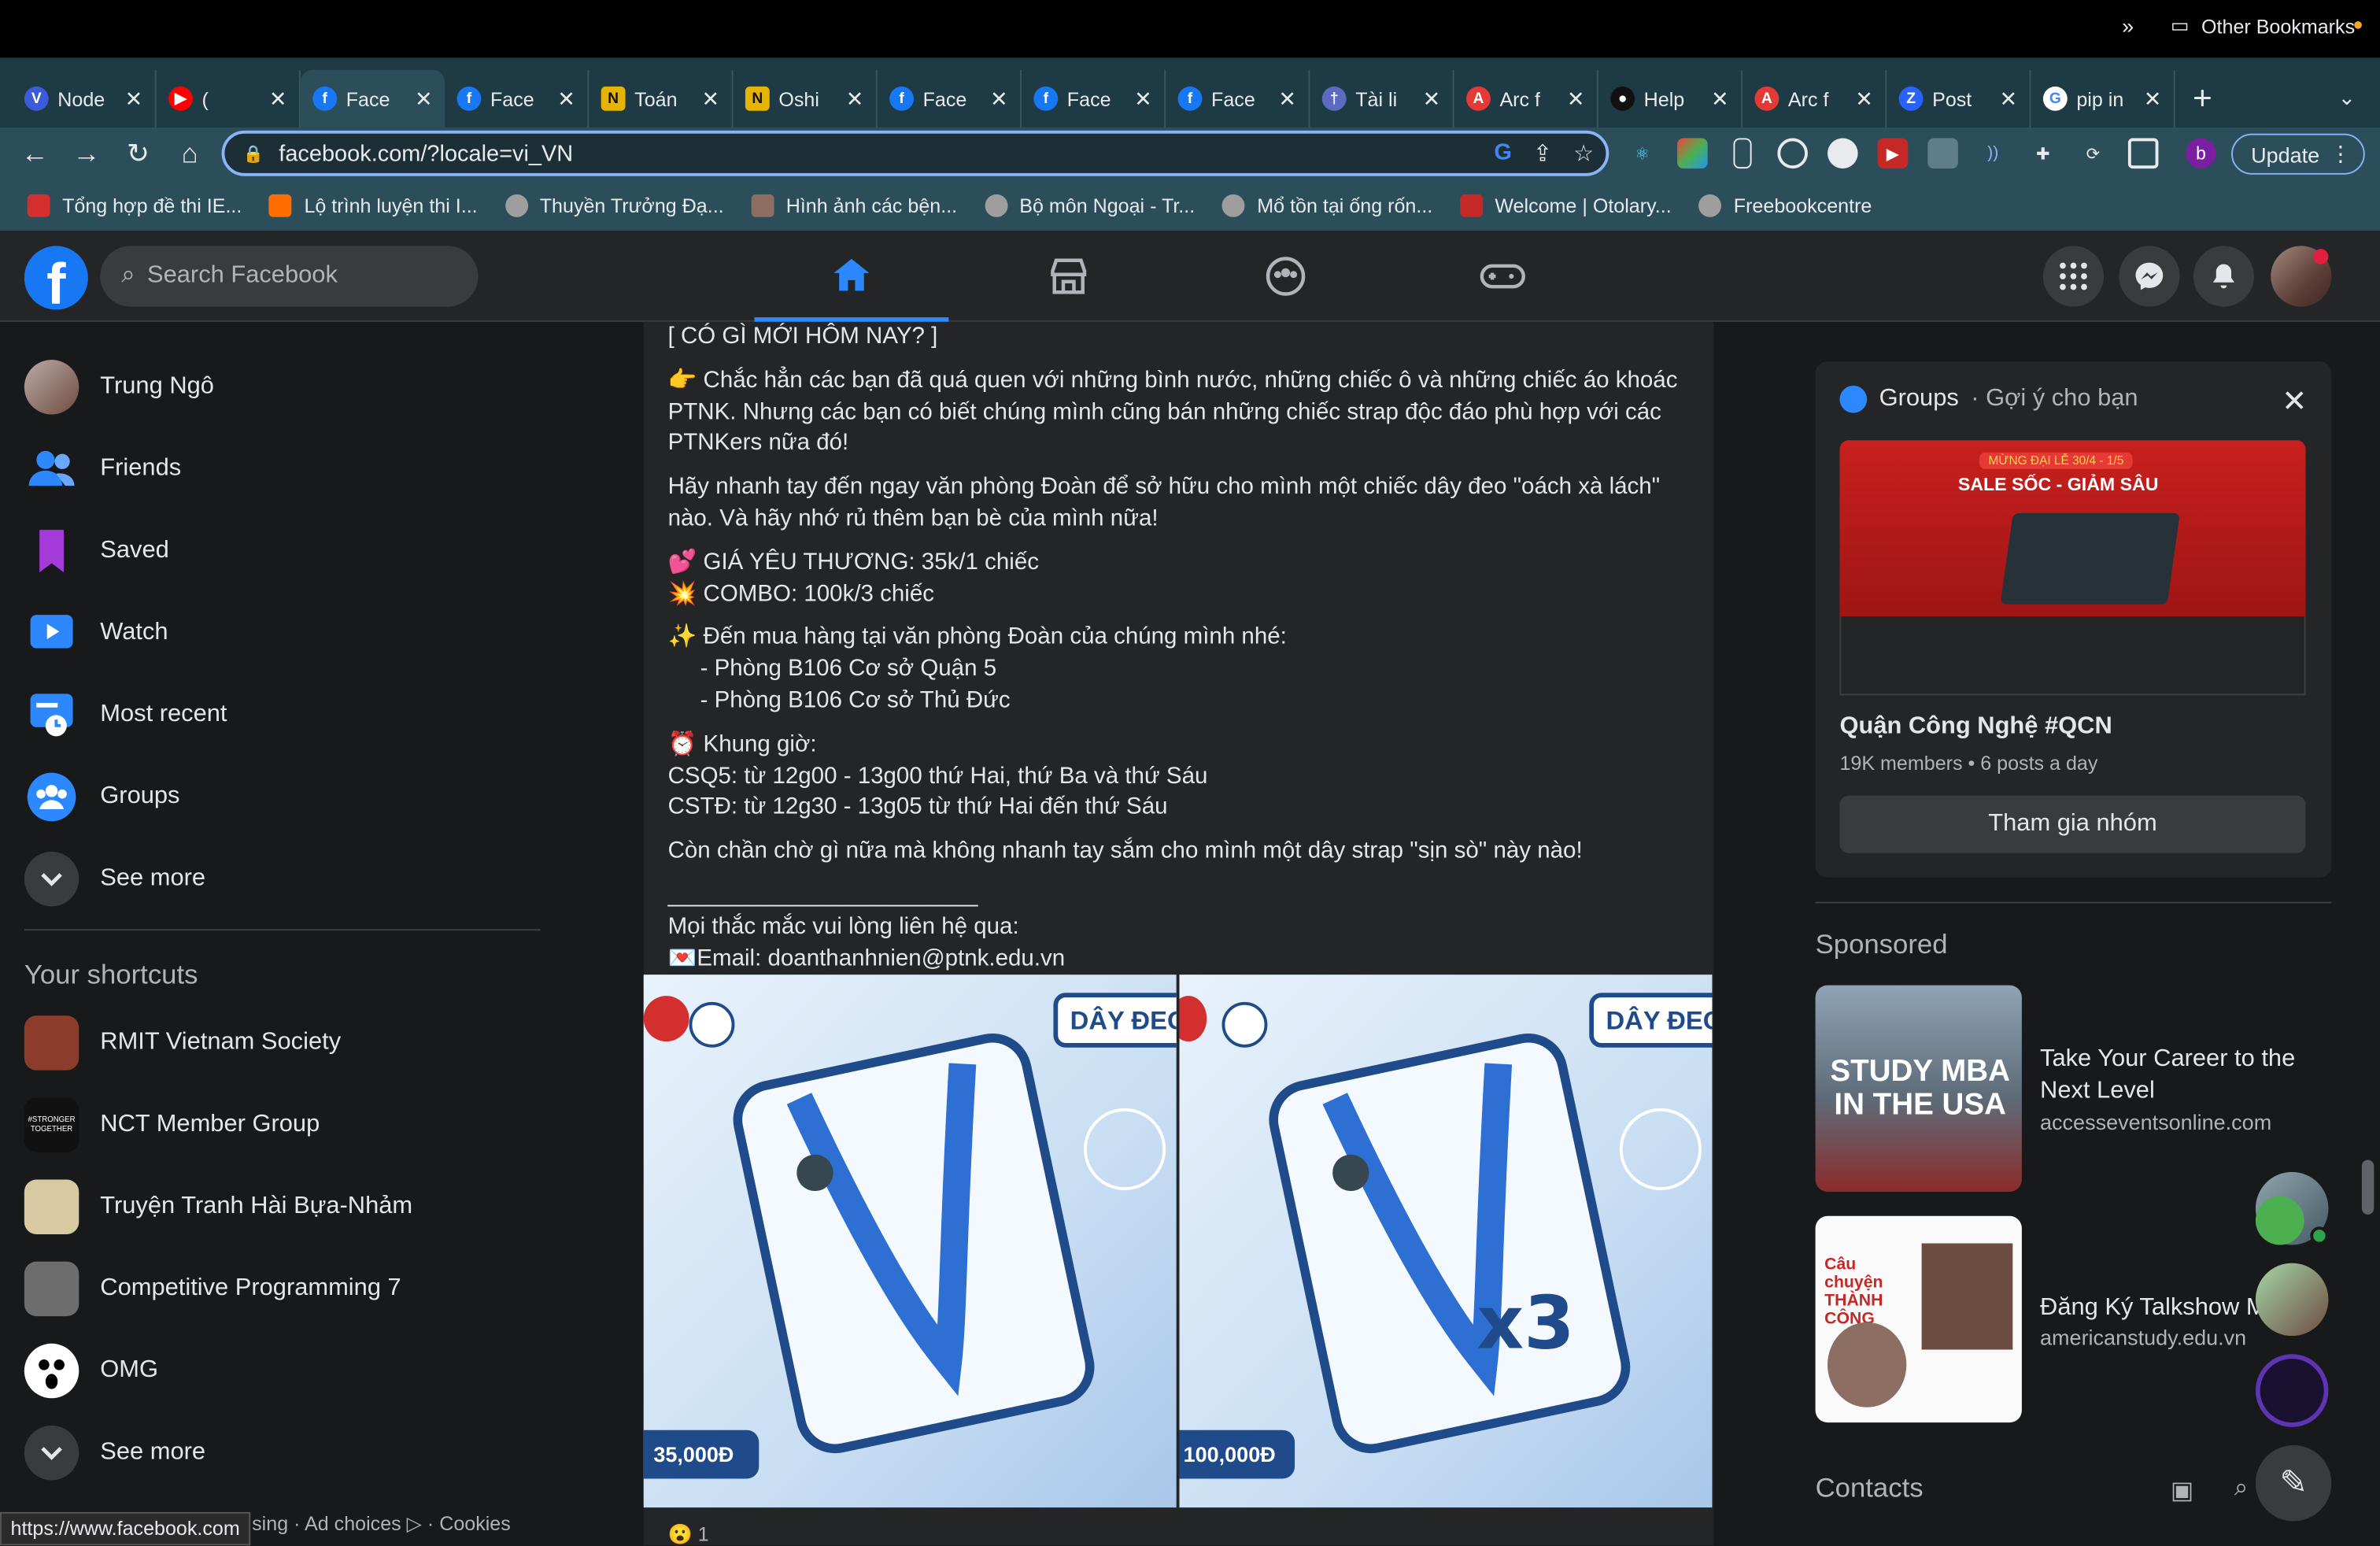 The image size is (2380, 1546). What do you see at coordinates (190, 153) in the screenshot?
I see `home-button: ⌂` at bounding box center [190, 153].